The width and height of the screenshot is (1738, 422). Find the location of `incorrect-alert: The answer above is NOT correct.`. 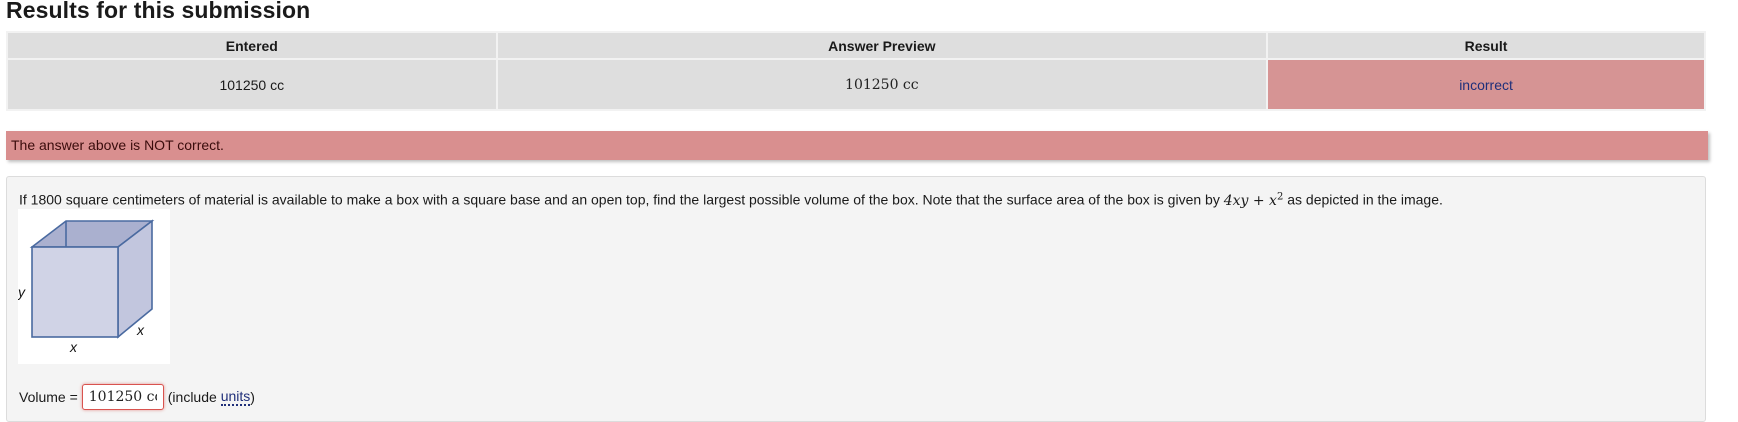

incorrect-alert: The answer above is NOT correct. is located at coordinates (857, 145).